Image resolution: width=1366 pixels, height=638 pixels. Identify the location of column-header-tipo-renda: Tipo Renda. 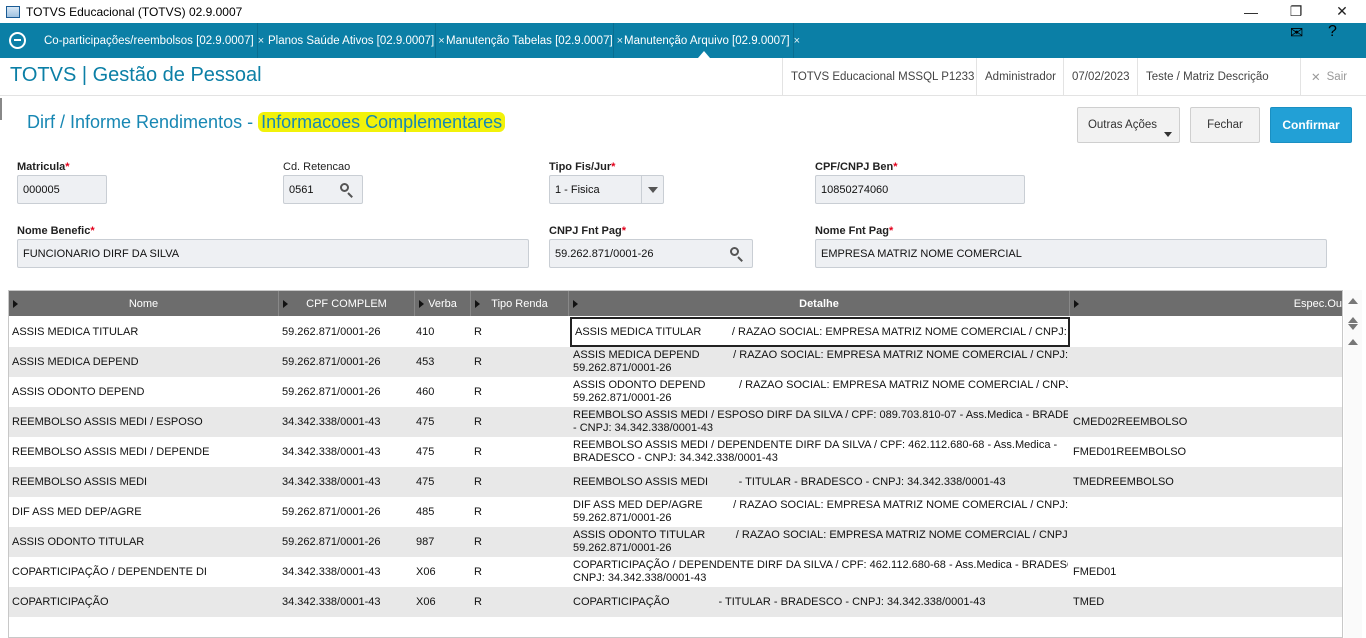
(520, 303).